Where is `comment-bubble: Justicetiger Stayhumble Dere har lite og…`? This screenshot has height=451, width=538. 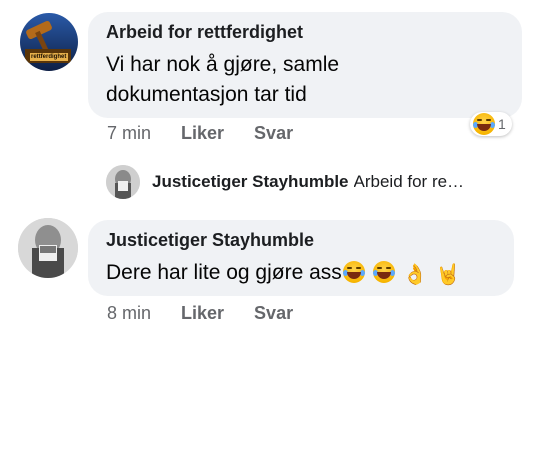
comment-bubble: Justicetiger Stayhumble Dere har lite og… is located at coordinates (301, 258).